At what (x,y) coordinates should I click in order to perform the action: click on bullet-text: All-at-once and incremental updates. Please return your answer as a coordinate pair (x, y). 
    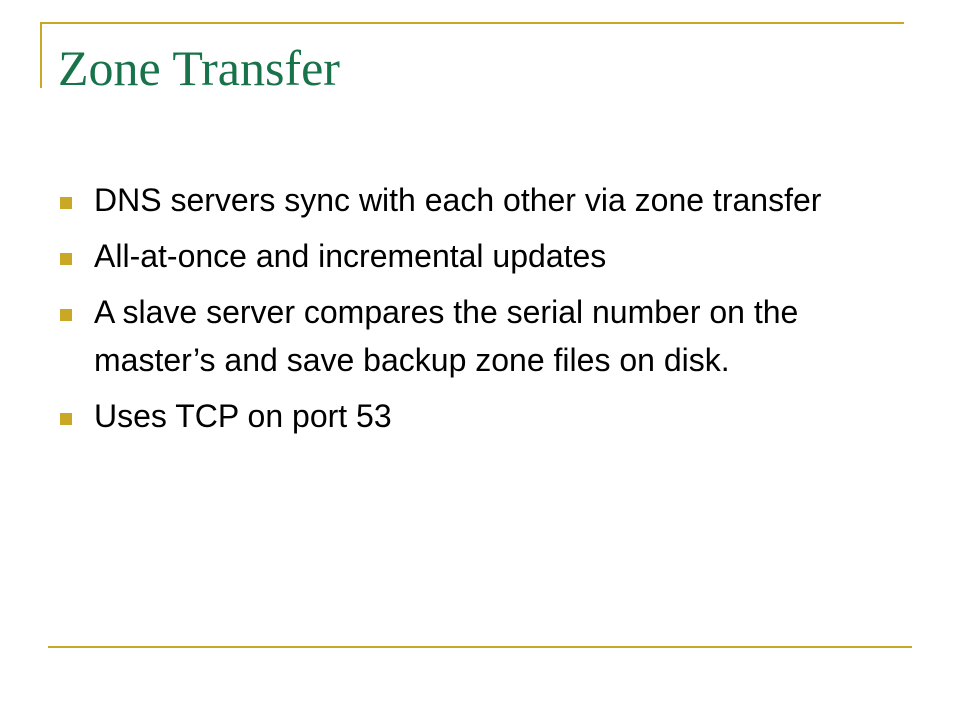
    Looking at the image, I should click on (350, 256).